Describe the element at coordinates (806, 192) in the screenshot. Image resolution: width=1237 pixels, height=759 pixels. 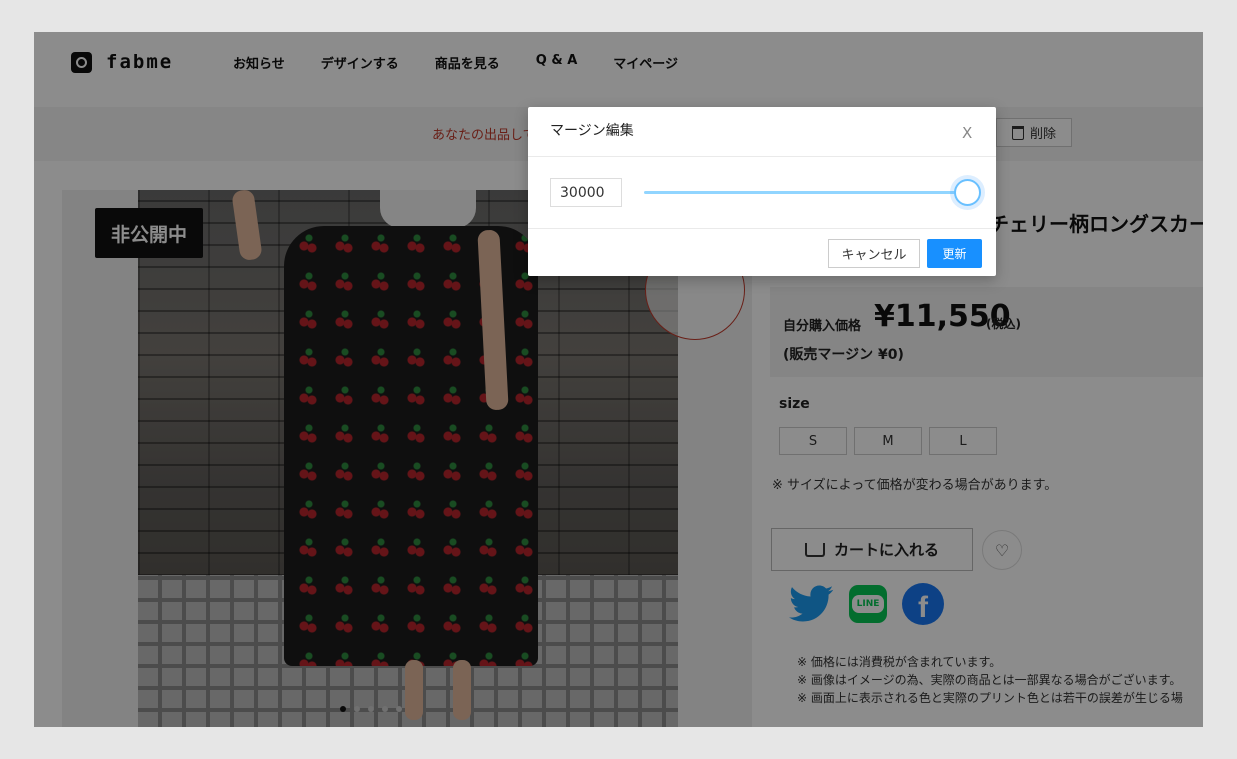
I see `margin-slider-track` at that location.